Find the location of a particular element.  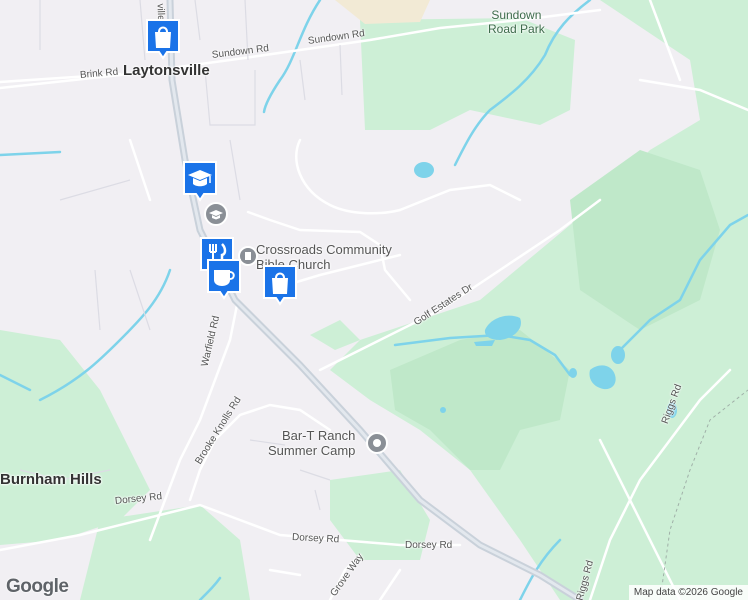

poi-label-church-line1: Crossroads Community is located at coordinates (324, 249).